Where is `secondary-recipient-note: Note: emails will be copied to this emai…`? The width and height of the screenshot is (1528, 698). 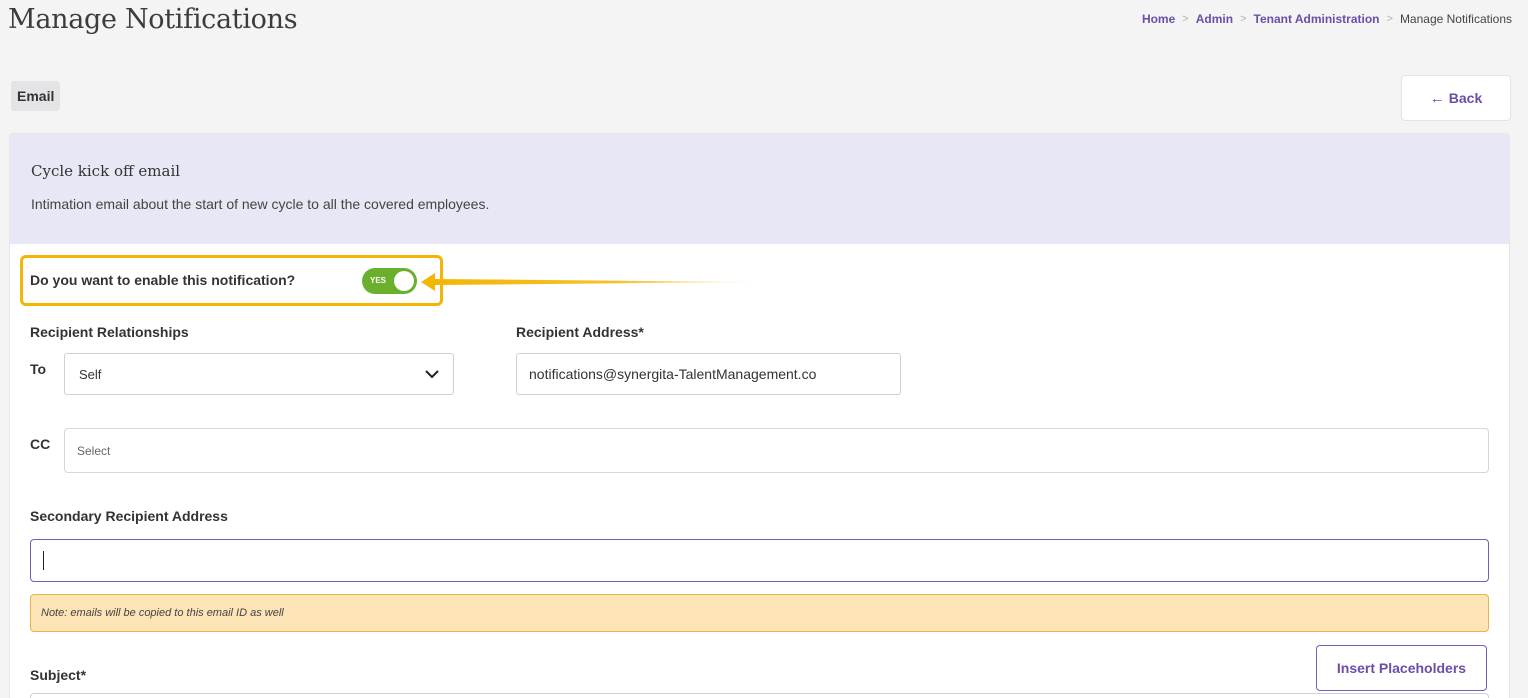
secondary-recipient-note: Note: emails will be copied to this emai… is located at coordinates (759, 613).